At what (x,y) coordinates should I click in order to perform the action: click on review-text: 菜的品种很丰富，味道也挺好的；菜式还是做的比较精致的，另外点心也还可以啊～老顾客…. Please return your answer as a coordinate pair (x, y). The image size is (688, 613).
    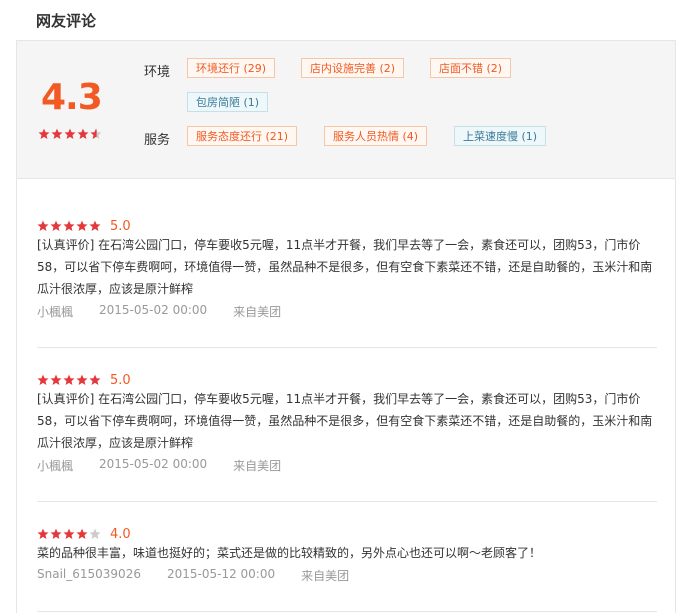
    Looking at the image, I should click on (289, 553).